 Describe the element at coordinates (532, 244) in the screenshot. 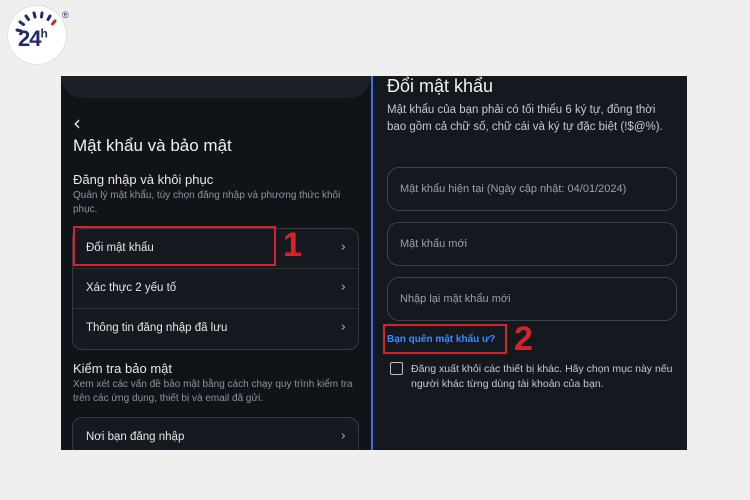

I see `new-password-input` at that location.